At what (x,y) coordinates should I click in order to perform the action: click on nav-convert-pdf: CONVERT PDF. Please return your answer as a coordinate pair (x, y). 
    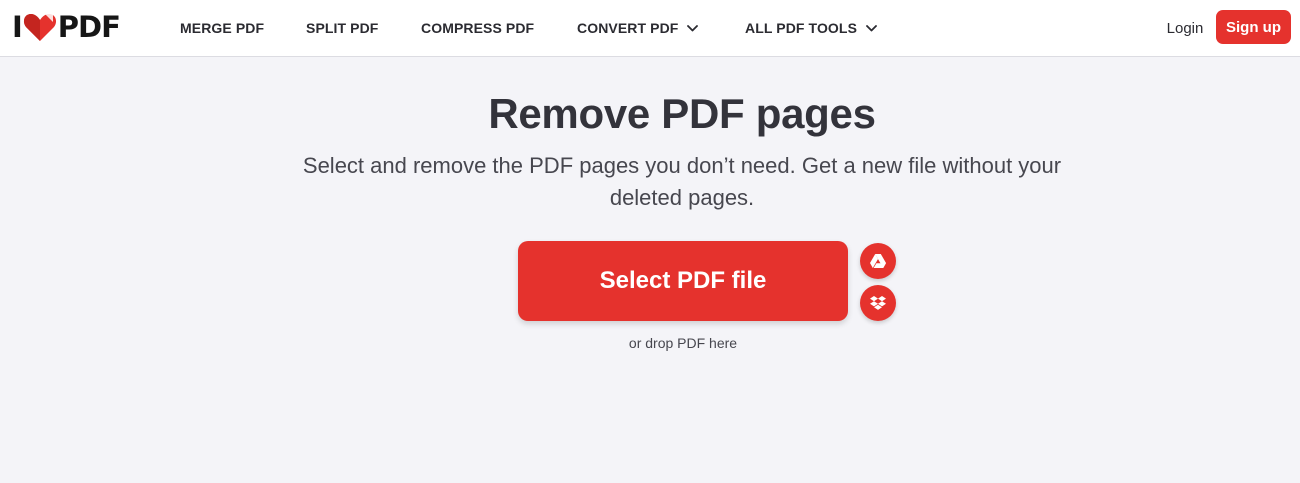
    Looking at the image, I should click on (638, 28).